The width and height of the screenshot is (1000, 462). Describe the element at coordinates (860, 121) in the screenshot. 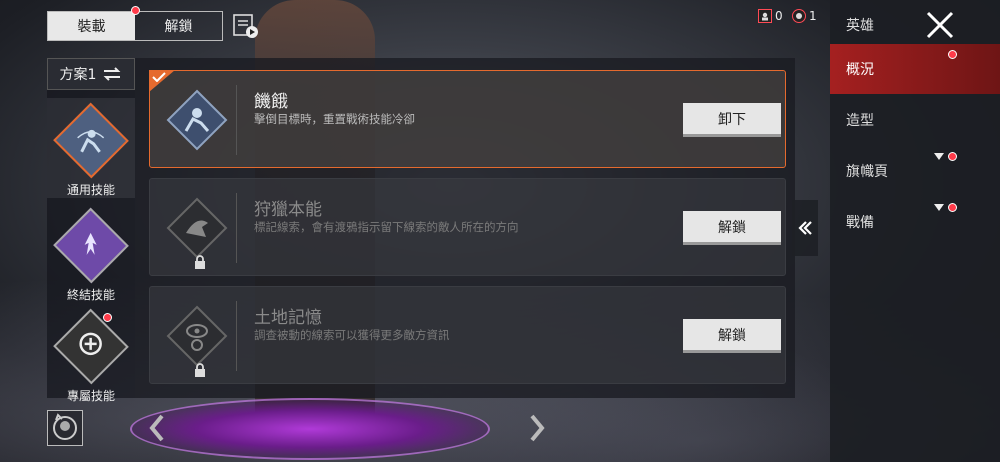

I see `menu-item-label: 造型` at that location.